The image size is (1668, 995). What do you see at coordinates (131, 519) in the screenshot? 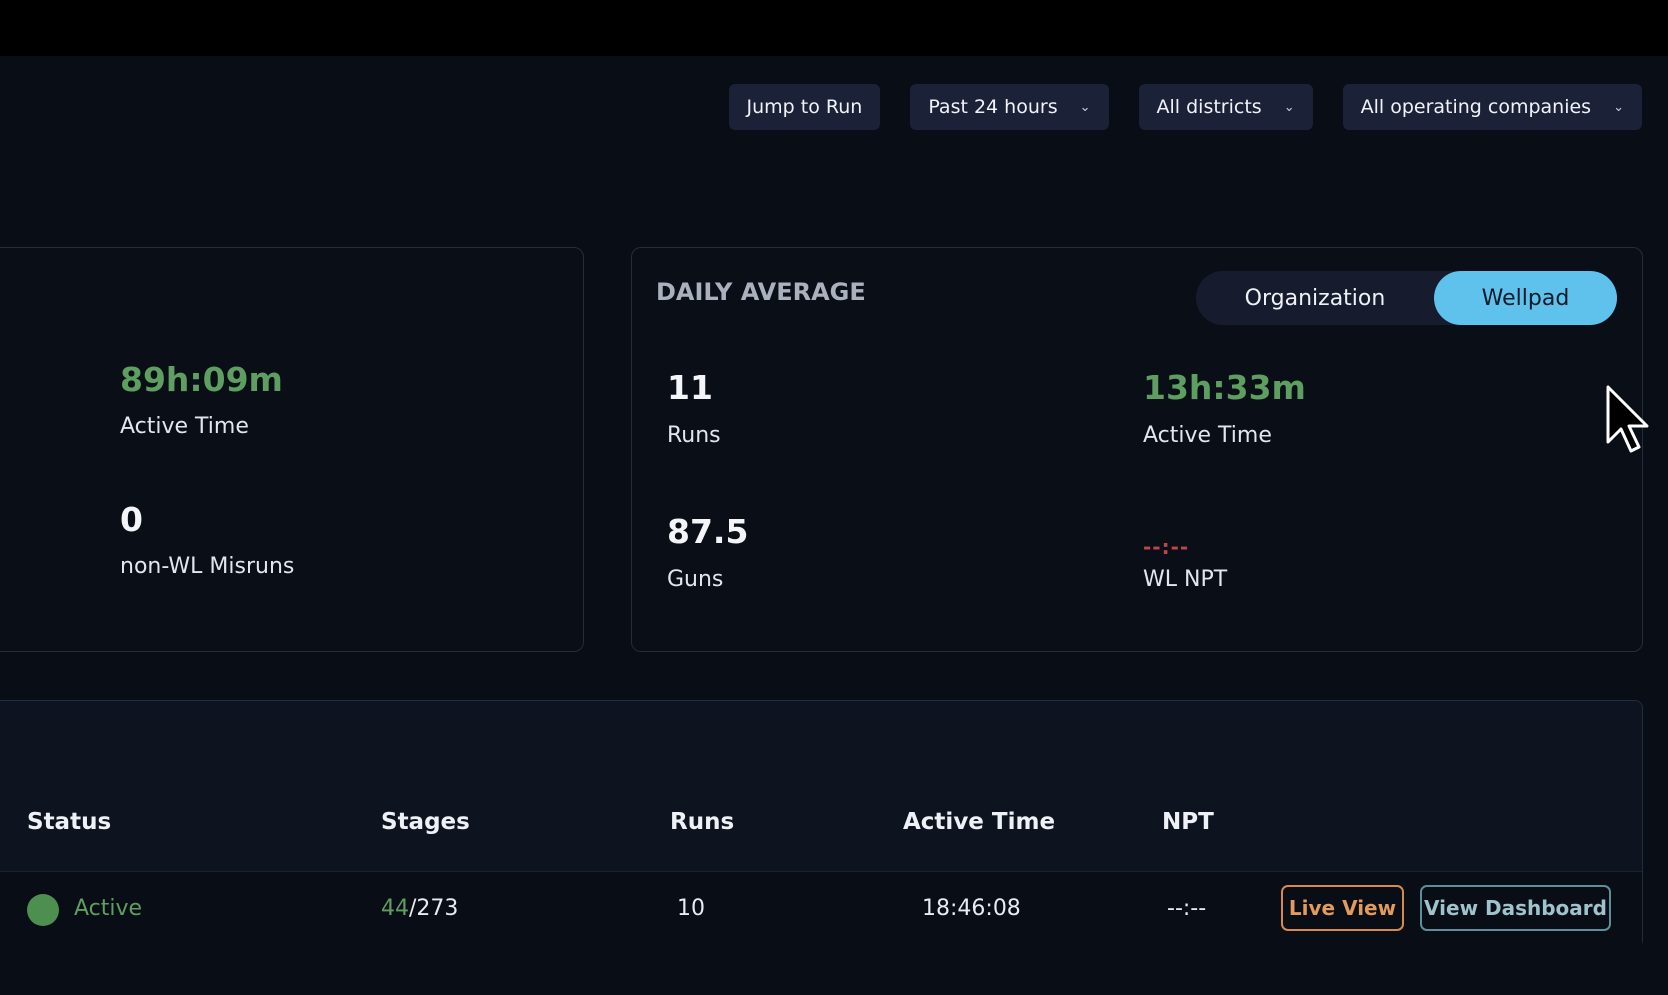
I see `misruns-value: 0` at bounding box center [131, 519].